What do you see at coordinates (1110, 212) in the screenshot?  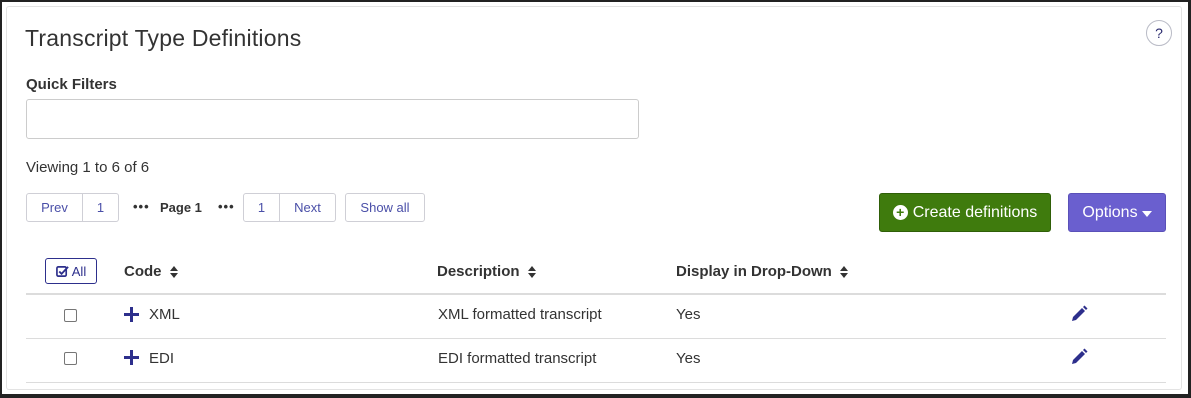 I see `options-label: Options` at bounding box center [1110, 212].